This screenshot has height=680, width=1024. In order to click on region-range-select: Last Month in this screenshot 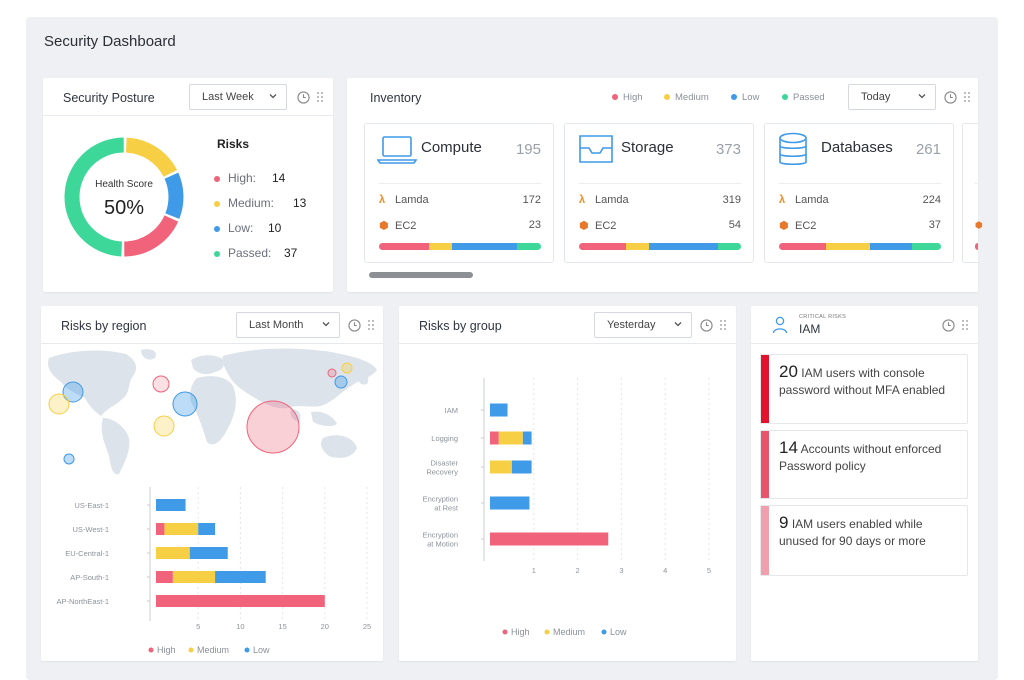, I will do `click(288, 325)`.